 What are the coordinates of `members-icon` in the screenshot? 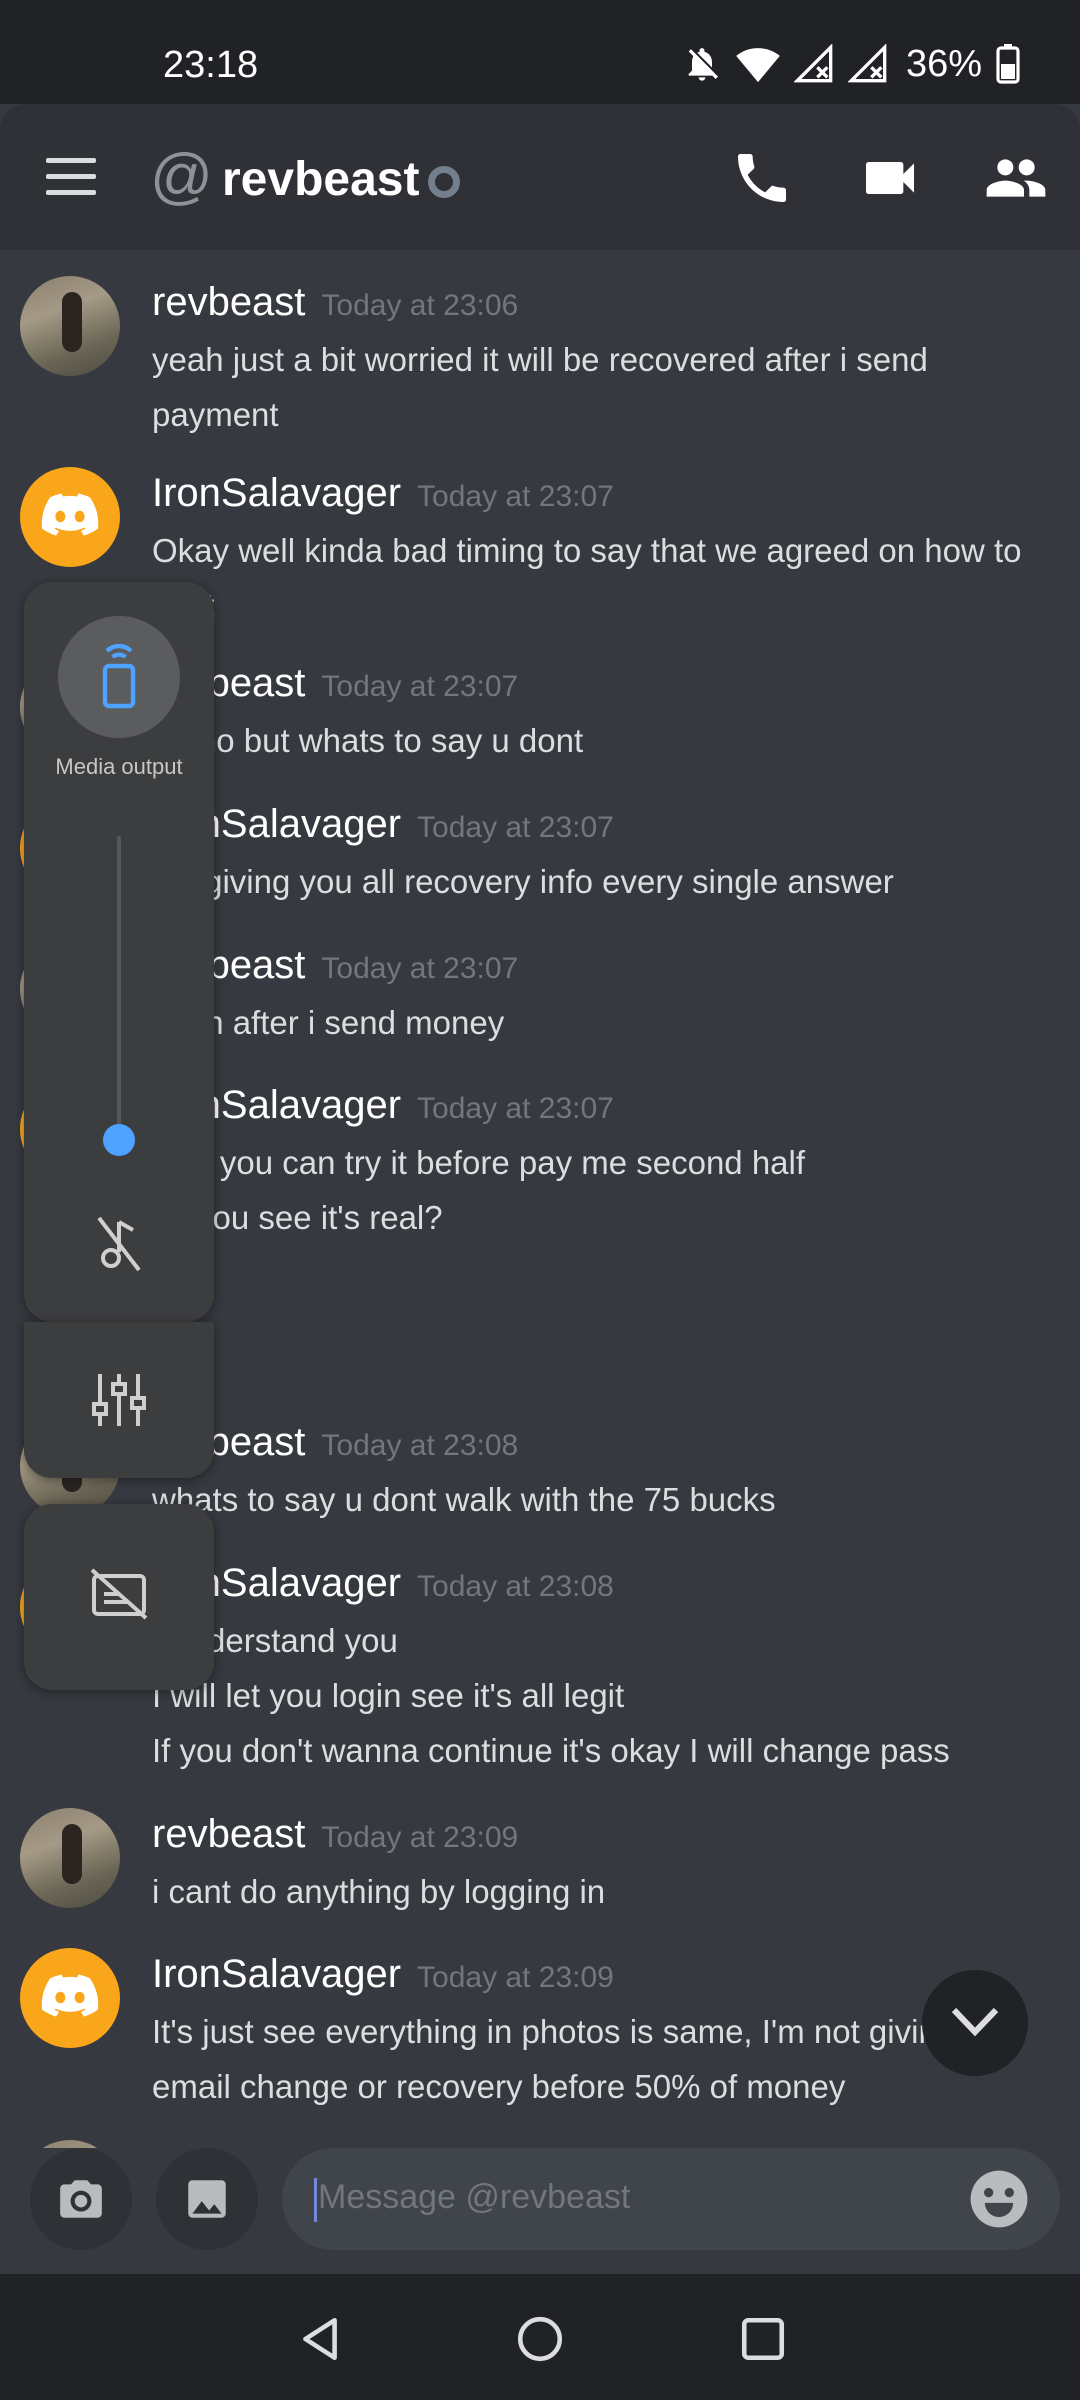 It's located at (1016, 178).